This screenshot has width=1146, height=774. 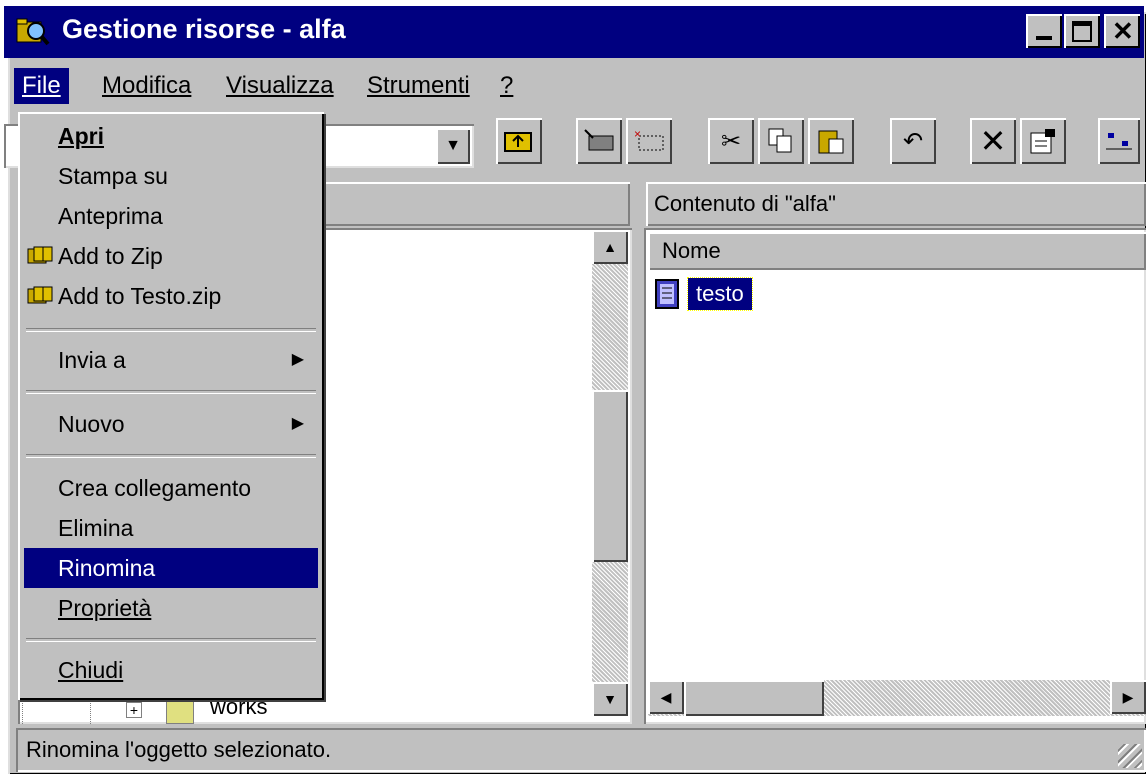 I want to click on menu-item-chiudi: Chiudi, so click(x=171, y=670).